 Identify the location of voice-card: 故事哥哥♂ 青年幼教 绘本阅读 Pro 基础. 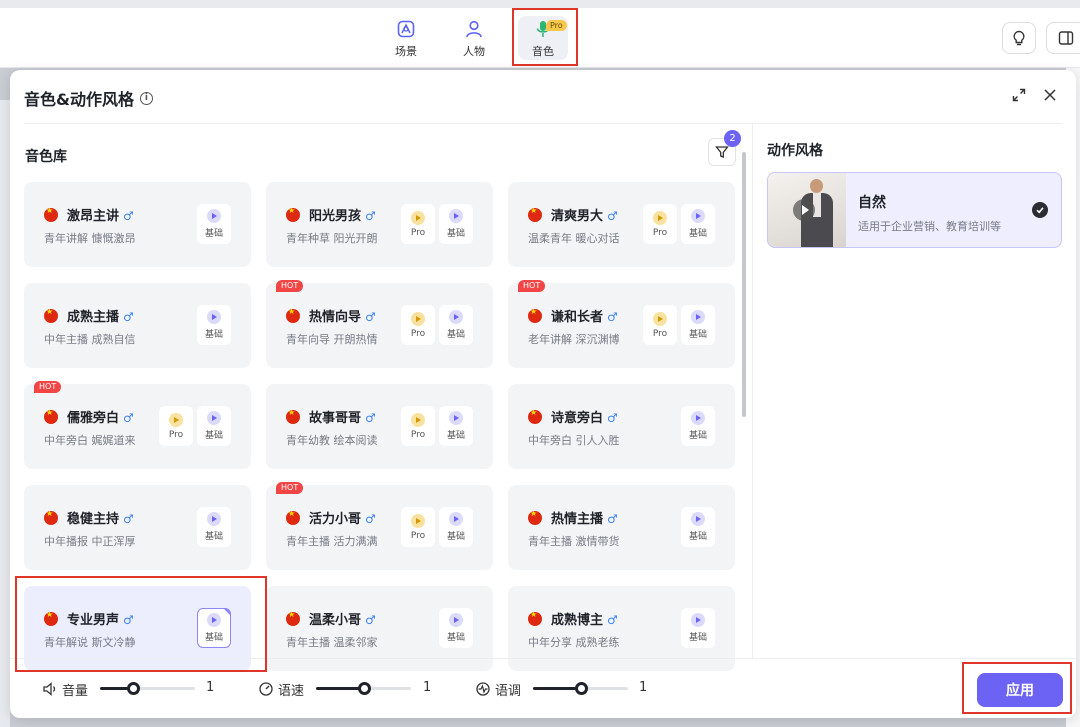
(379, 426).